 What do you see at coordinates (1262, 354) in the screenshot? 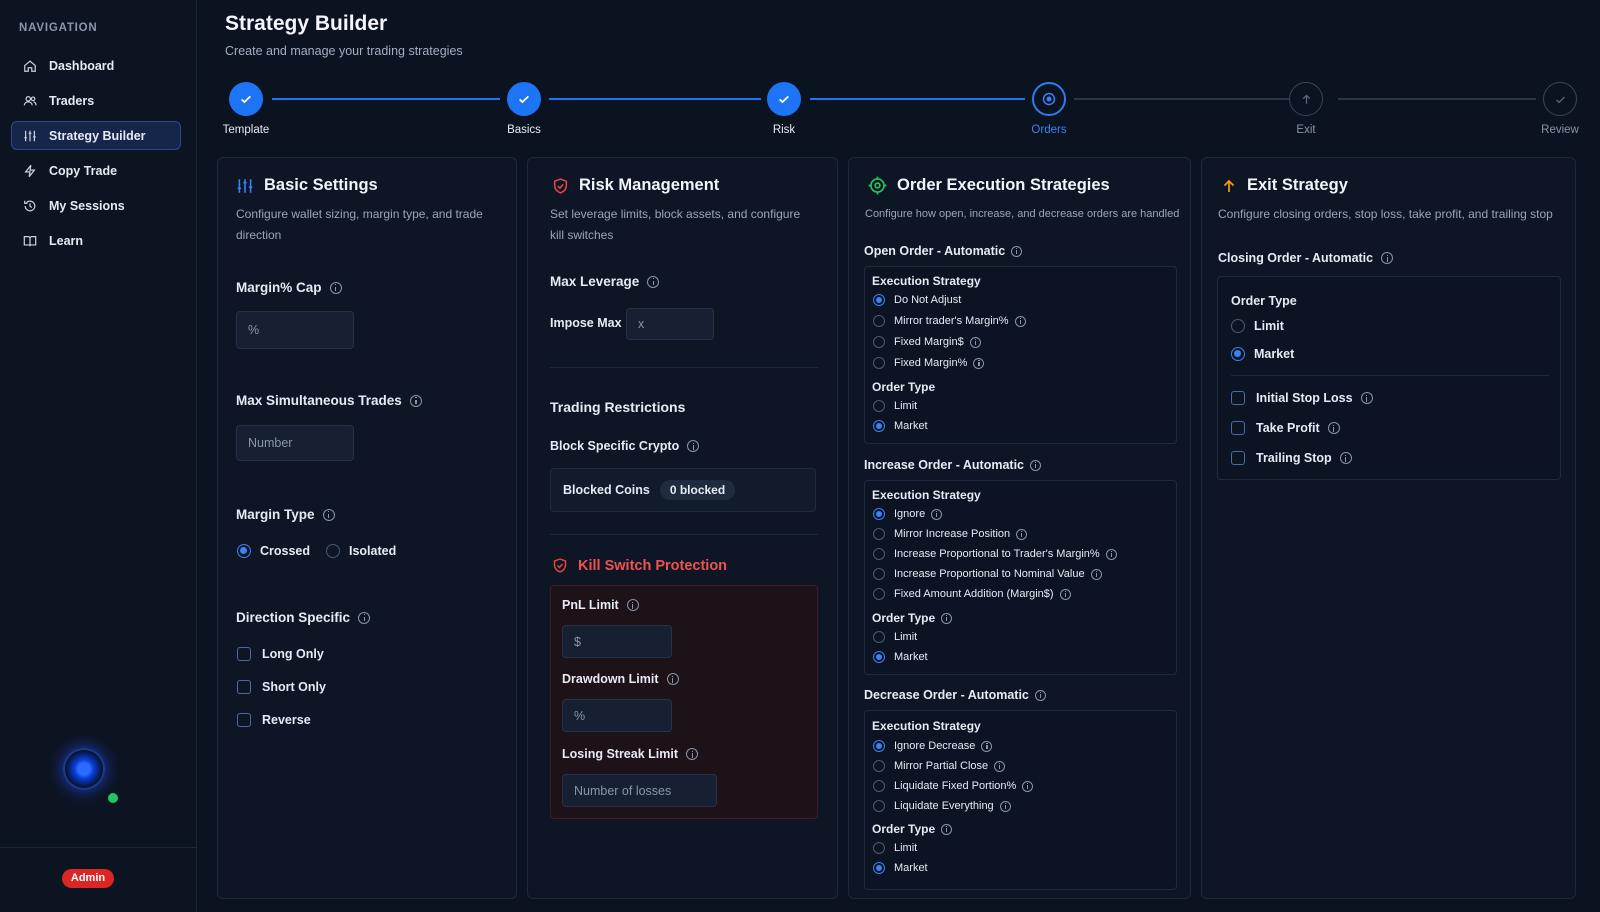
I see `exit-type-market: Market` at bounding box center [1262, 354].